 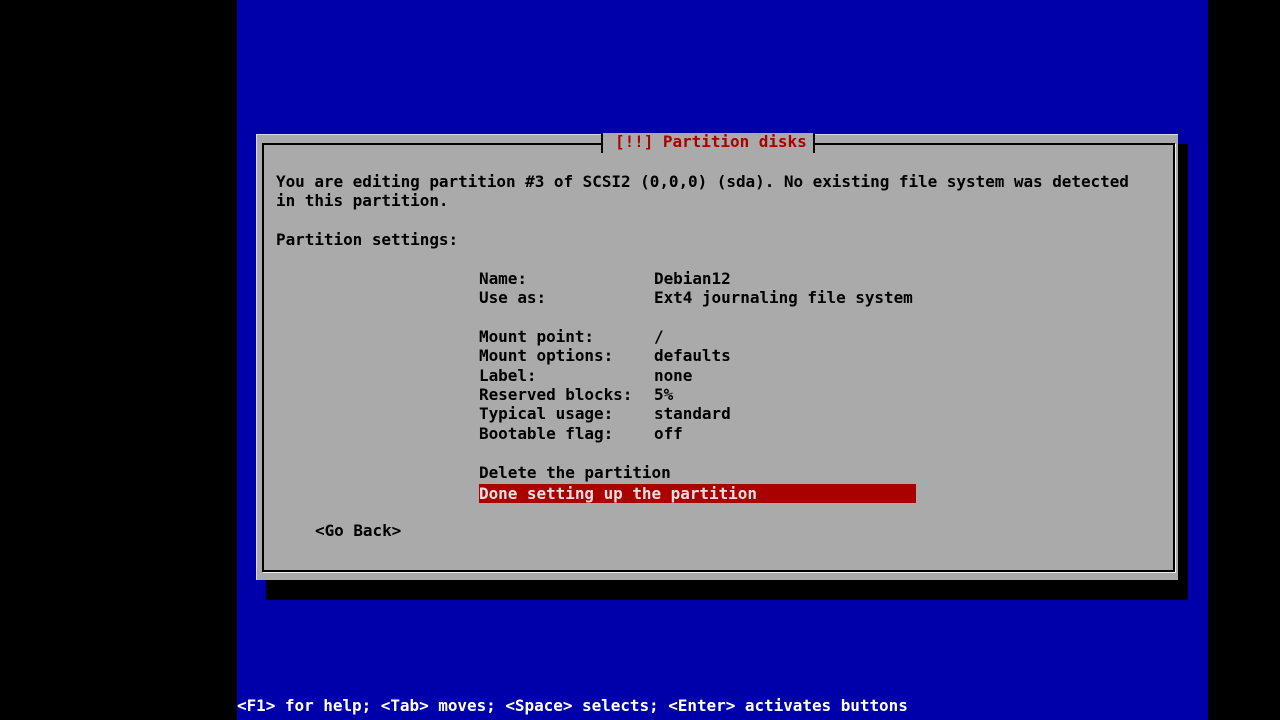 I want to click on setting-value: off, so click(x=668, y=433).